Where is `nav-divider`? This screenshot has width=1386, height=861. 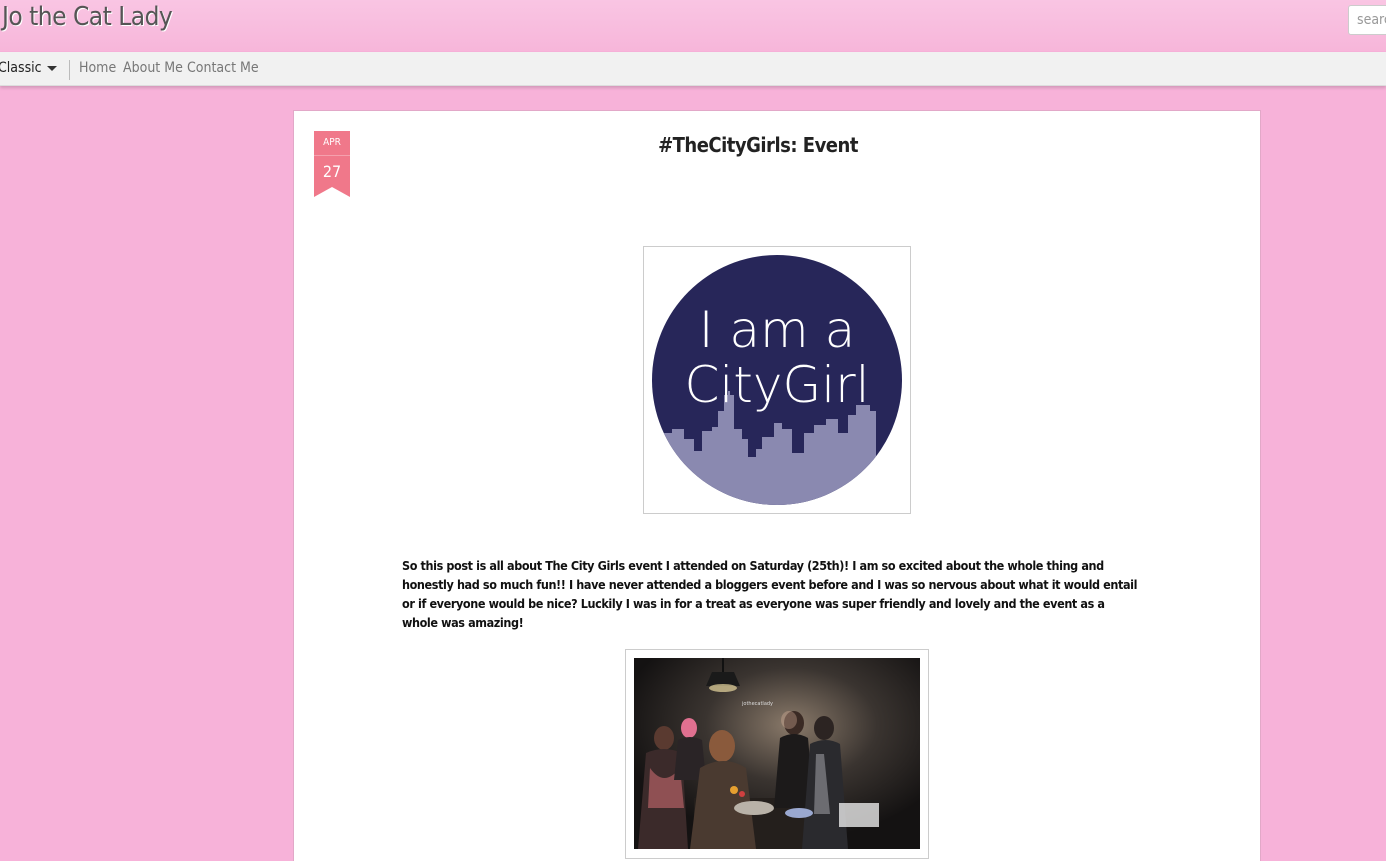 nav-divider is located at coordinates (69, 70).